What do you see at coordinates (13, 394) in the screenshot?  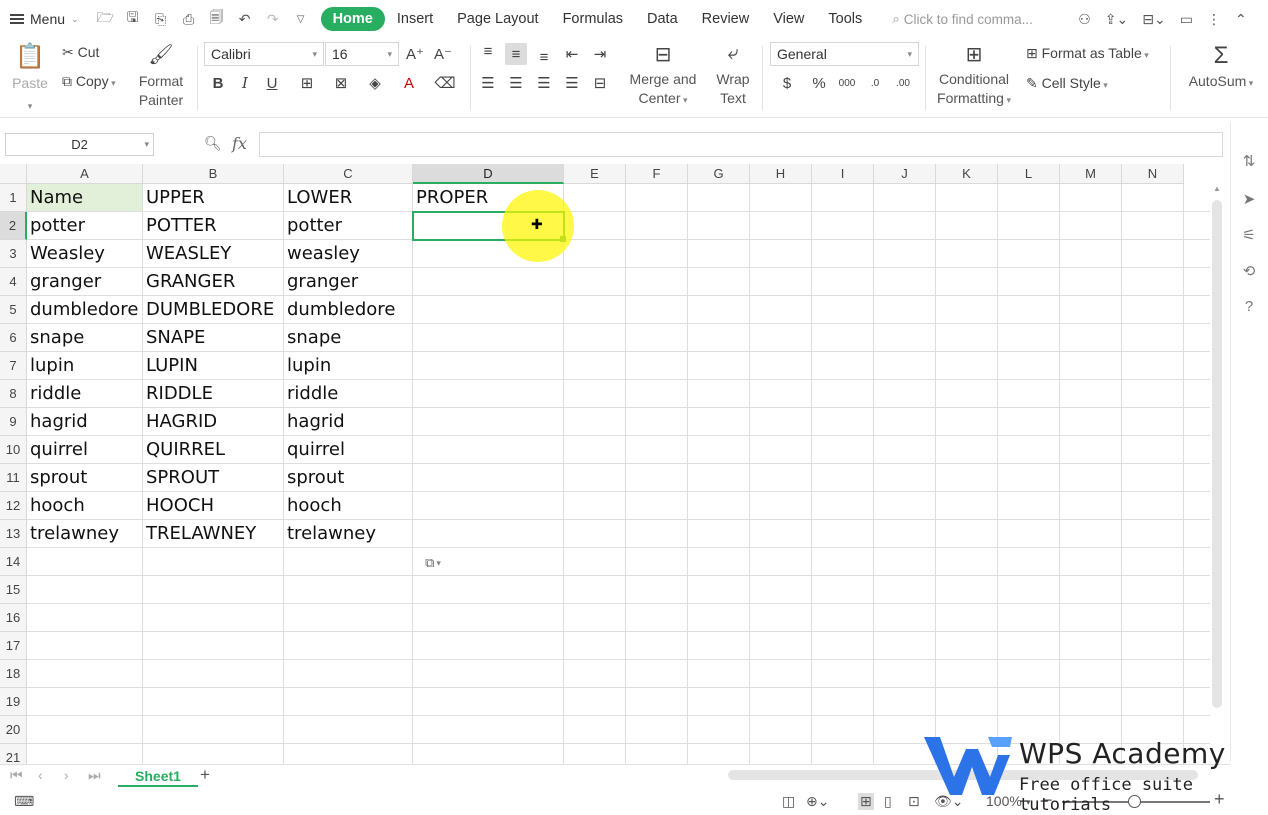 I see `row-header-8: 8` at bounding box center [13, 394].